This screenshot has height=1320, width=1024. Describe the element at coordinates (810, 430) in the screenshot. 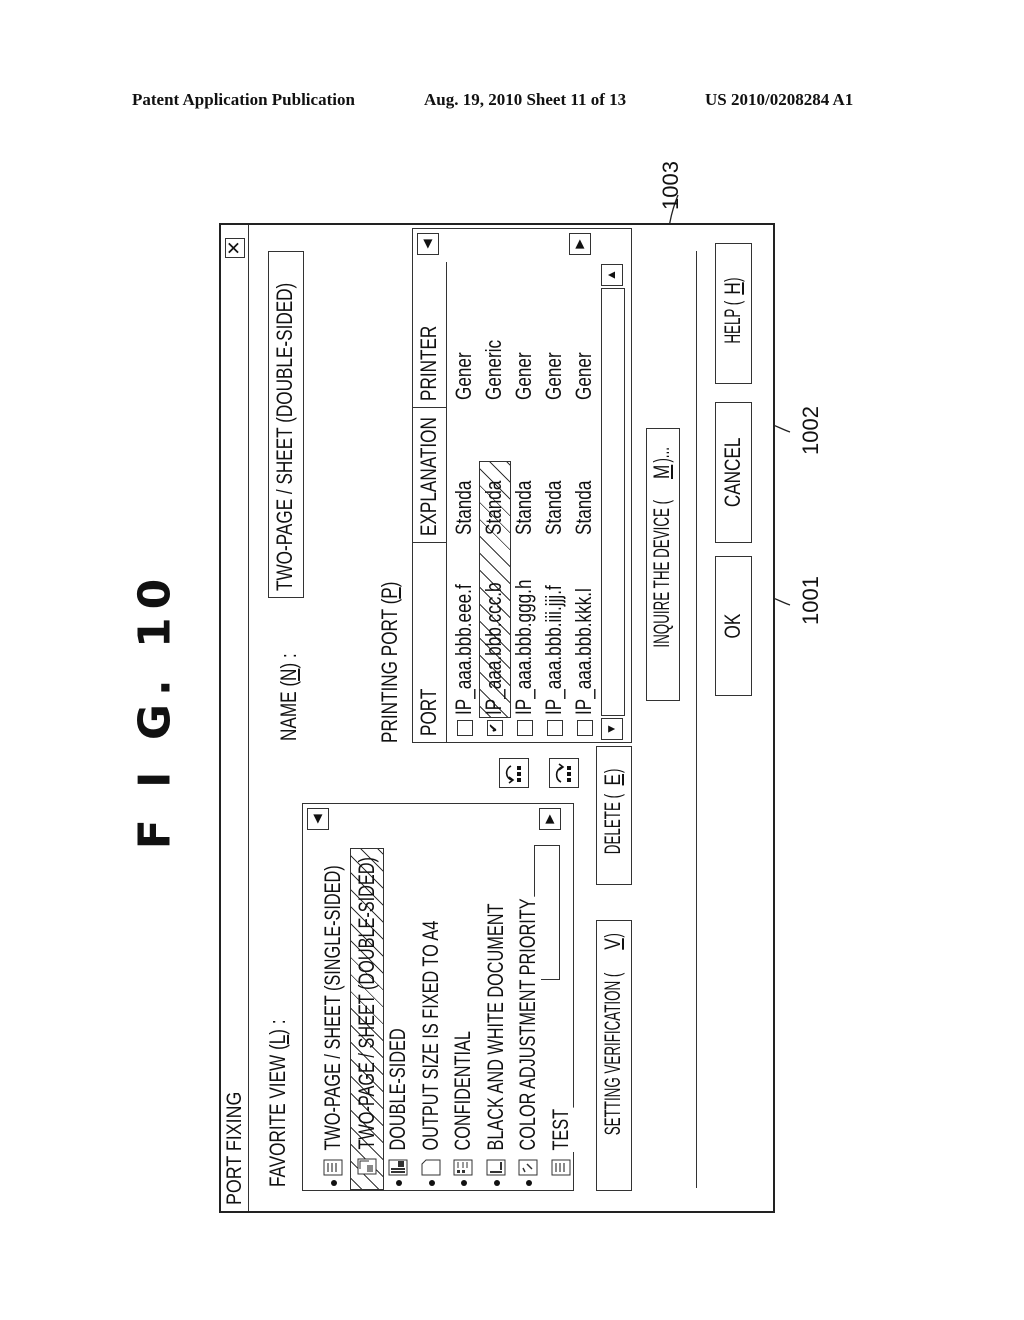

I see `ref-numeral-1002: 1002` at that location.